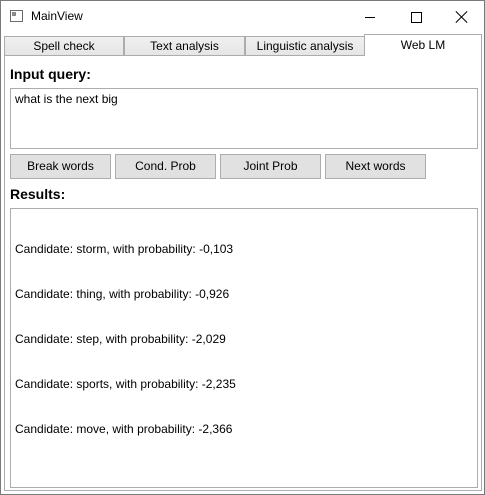 This screenshot has height=495, width=485. I want to click on close-button, so click(462, 17).